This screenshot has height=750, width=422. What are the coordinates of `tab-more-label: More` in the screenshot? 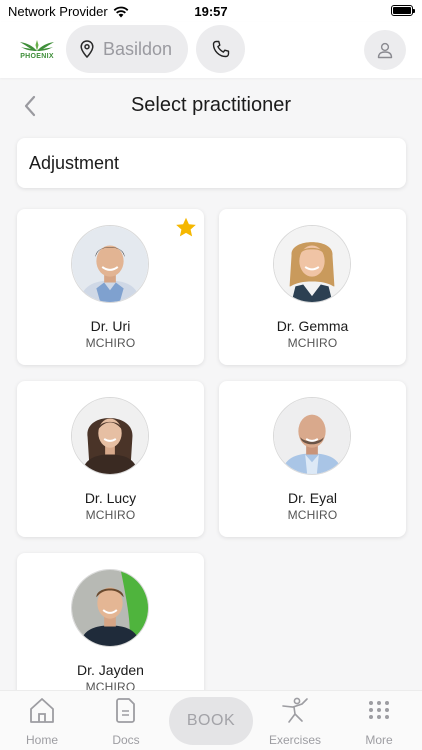 It's located at (379, 740).